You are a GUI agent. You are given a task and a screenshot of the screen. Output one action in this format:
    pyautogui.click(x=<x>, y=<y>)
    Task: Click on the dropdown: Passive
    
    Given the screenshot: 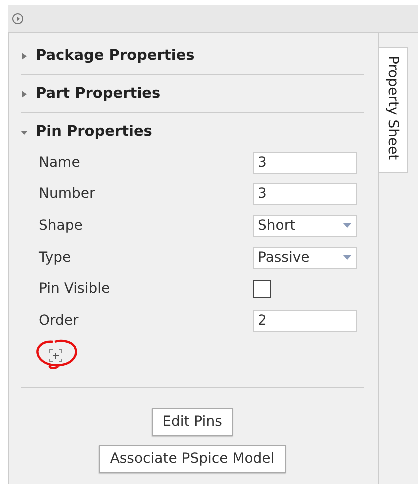 What is the action you would take?
    pyautogui.click(x=305, y=257)
    